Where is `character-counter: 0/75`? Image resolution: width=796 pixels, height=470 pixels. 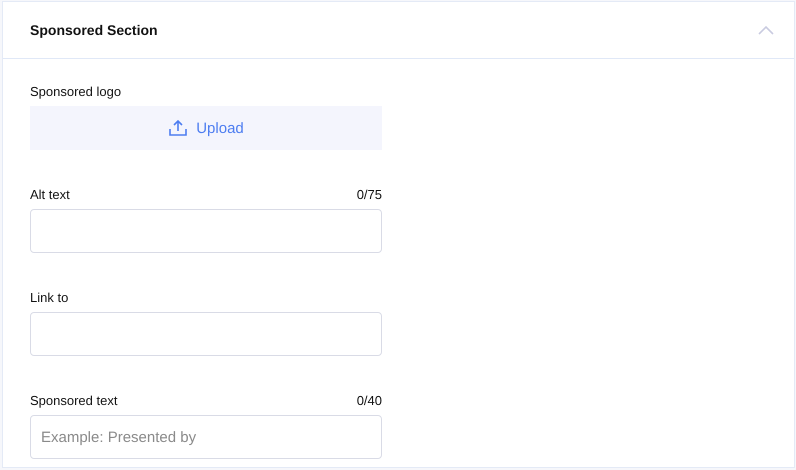
character-counter: 0/75 is located at coordinates (369, 195).